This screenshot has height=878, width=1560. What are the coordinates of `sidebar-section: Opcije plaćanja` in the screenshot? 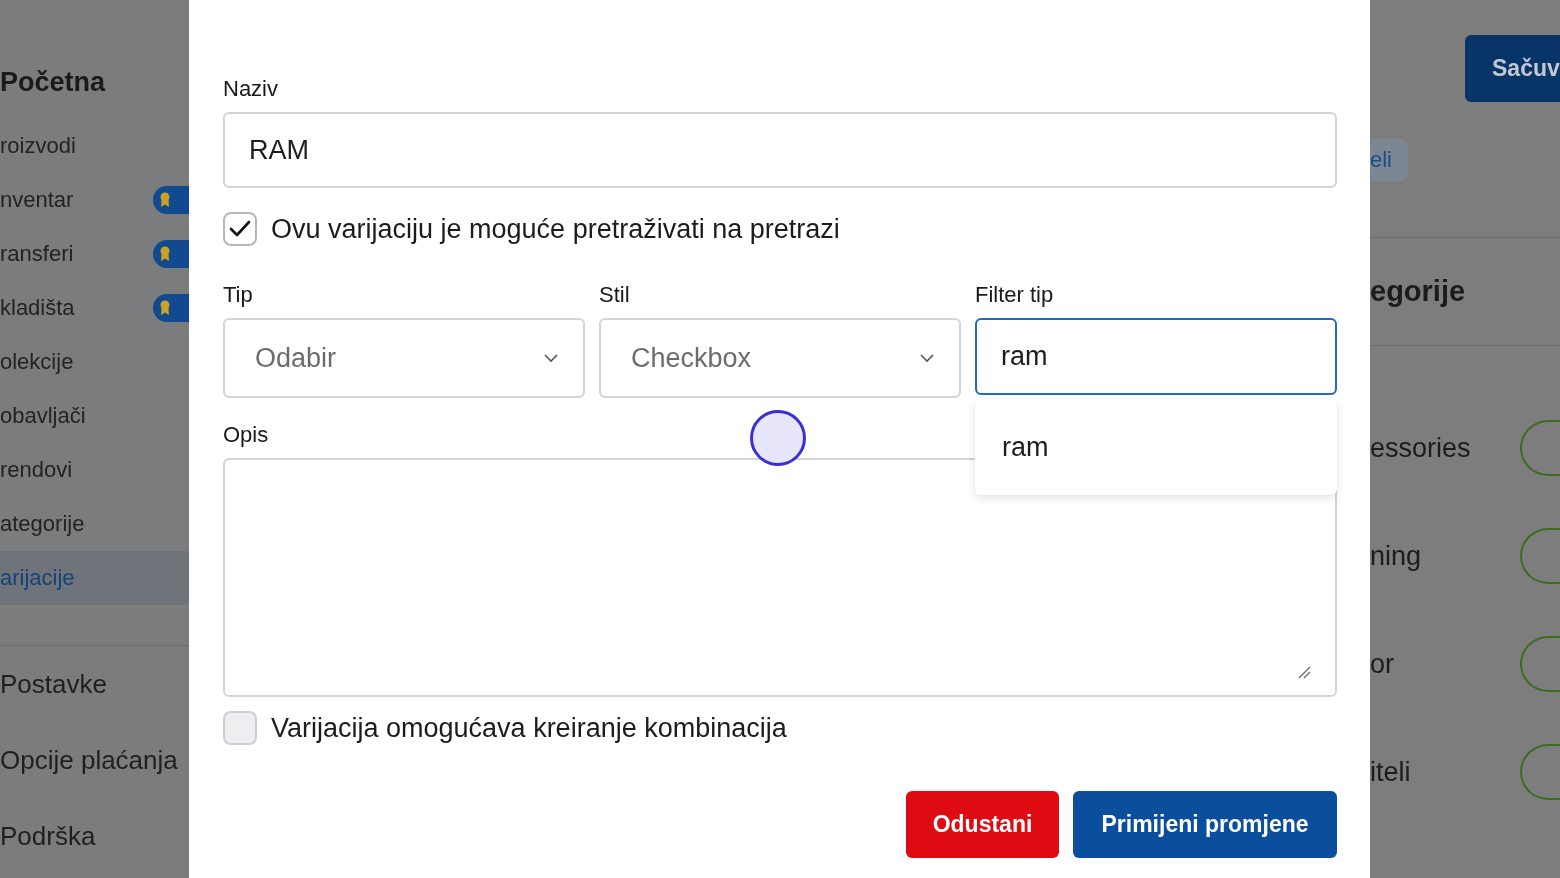 It's located at (94, 760).